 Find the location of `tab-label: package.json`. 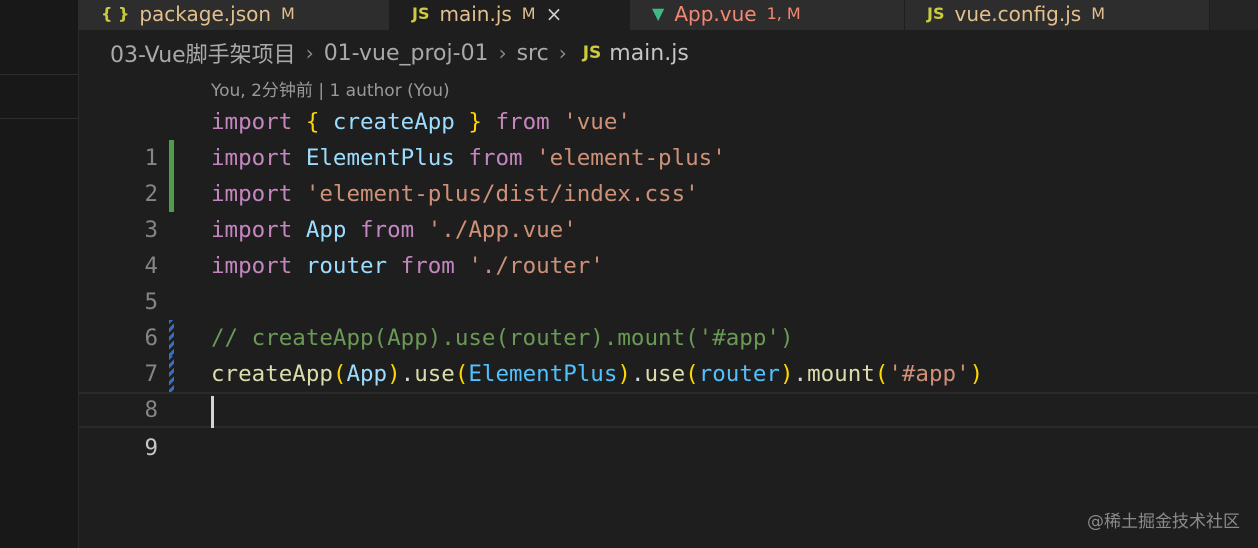

tab-label: package.json is located at coordinates (205, 14).